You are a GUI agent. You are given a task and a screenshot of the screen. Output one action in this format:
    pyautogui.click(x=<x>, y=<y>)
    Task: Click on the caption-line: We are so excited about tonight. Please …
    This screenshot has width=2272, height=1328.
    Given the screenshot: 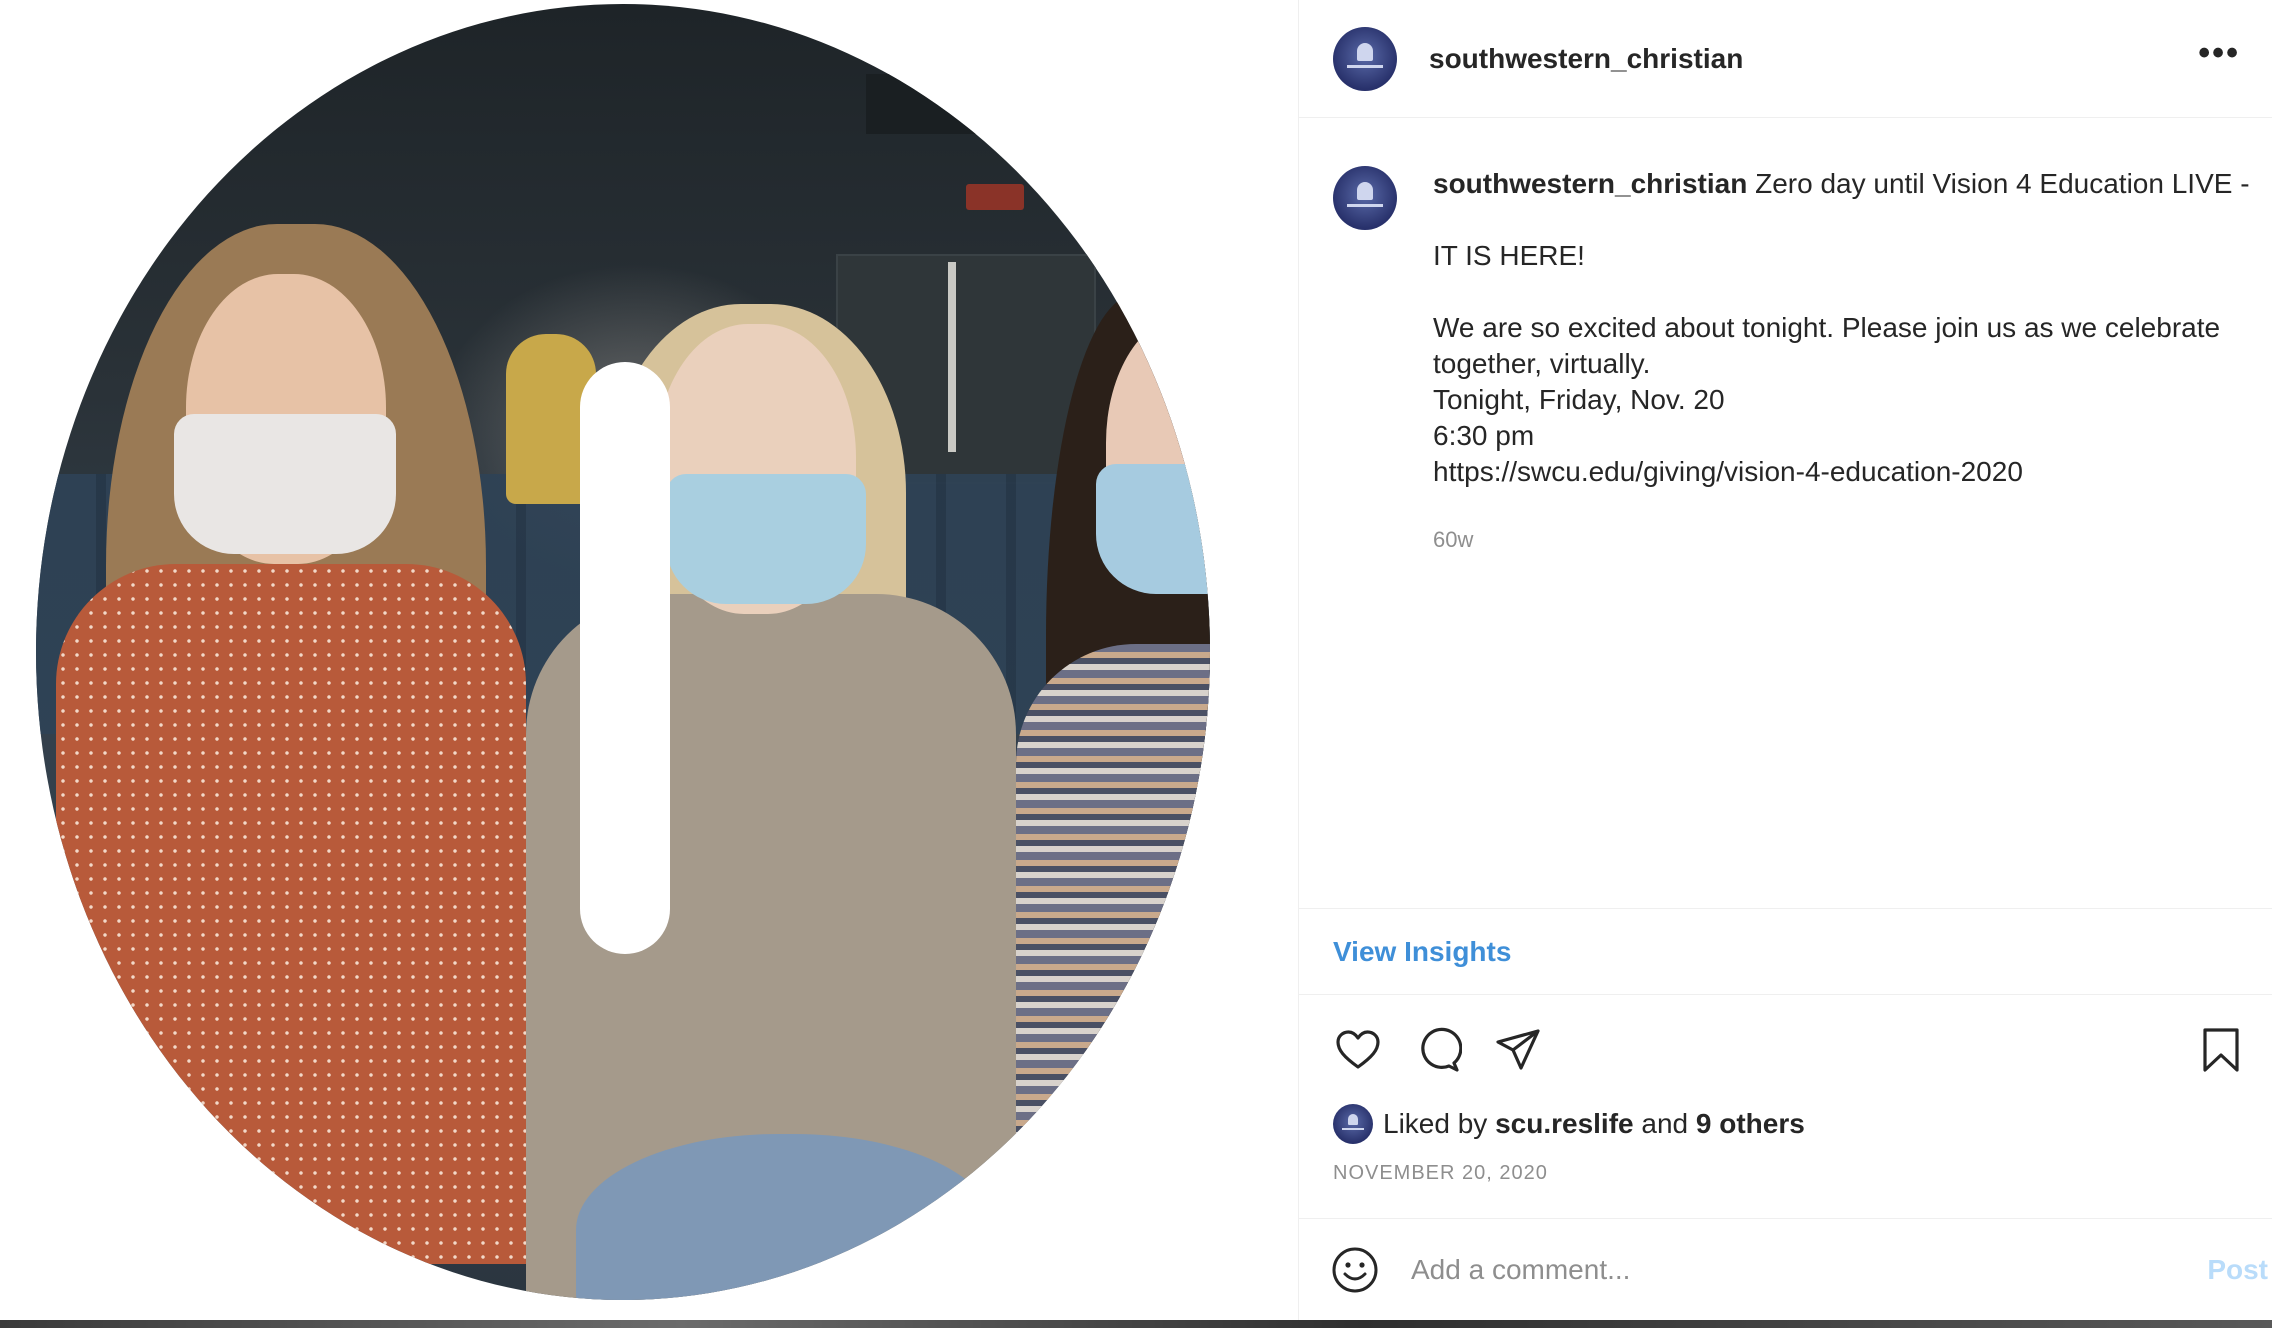 What is the action you would take?
    pyautogui.click(x=1827, y=327)
    